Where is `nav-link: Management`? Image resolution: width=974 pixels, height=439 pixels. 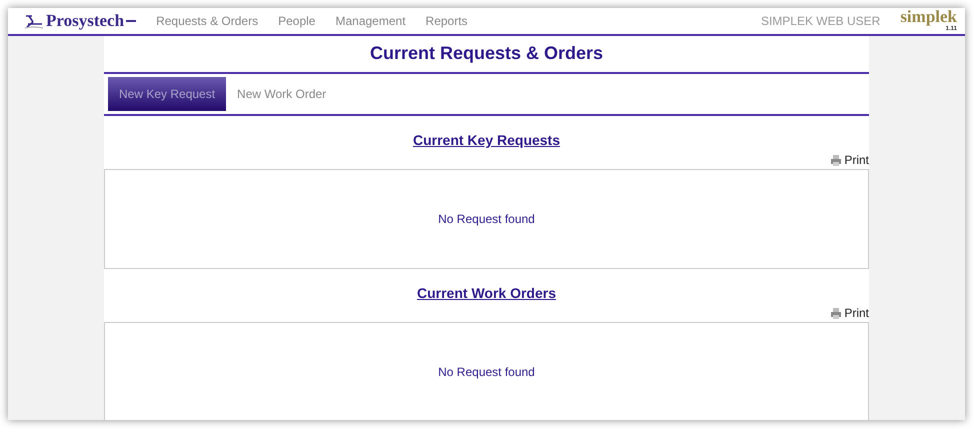 nav-link: Management is located at coordinates (370, 21).